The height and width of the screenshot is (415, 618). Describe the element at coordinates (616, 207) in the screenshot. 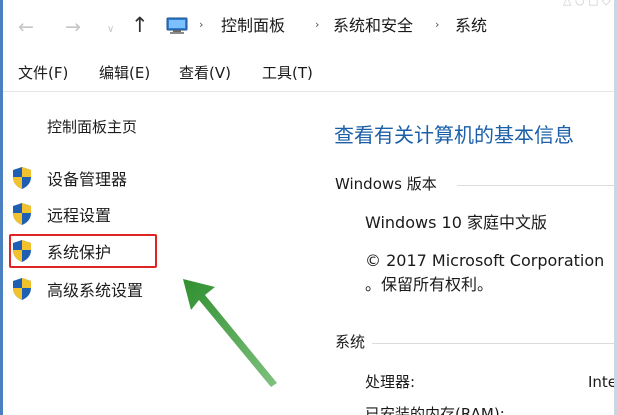

I see `window-scrollbar-track` at that location.